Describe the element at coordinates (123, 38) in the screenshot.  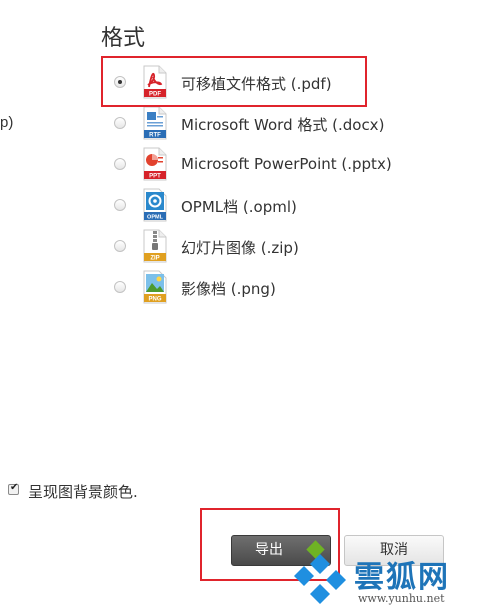
I see `format-section-title: 格式` at that location.